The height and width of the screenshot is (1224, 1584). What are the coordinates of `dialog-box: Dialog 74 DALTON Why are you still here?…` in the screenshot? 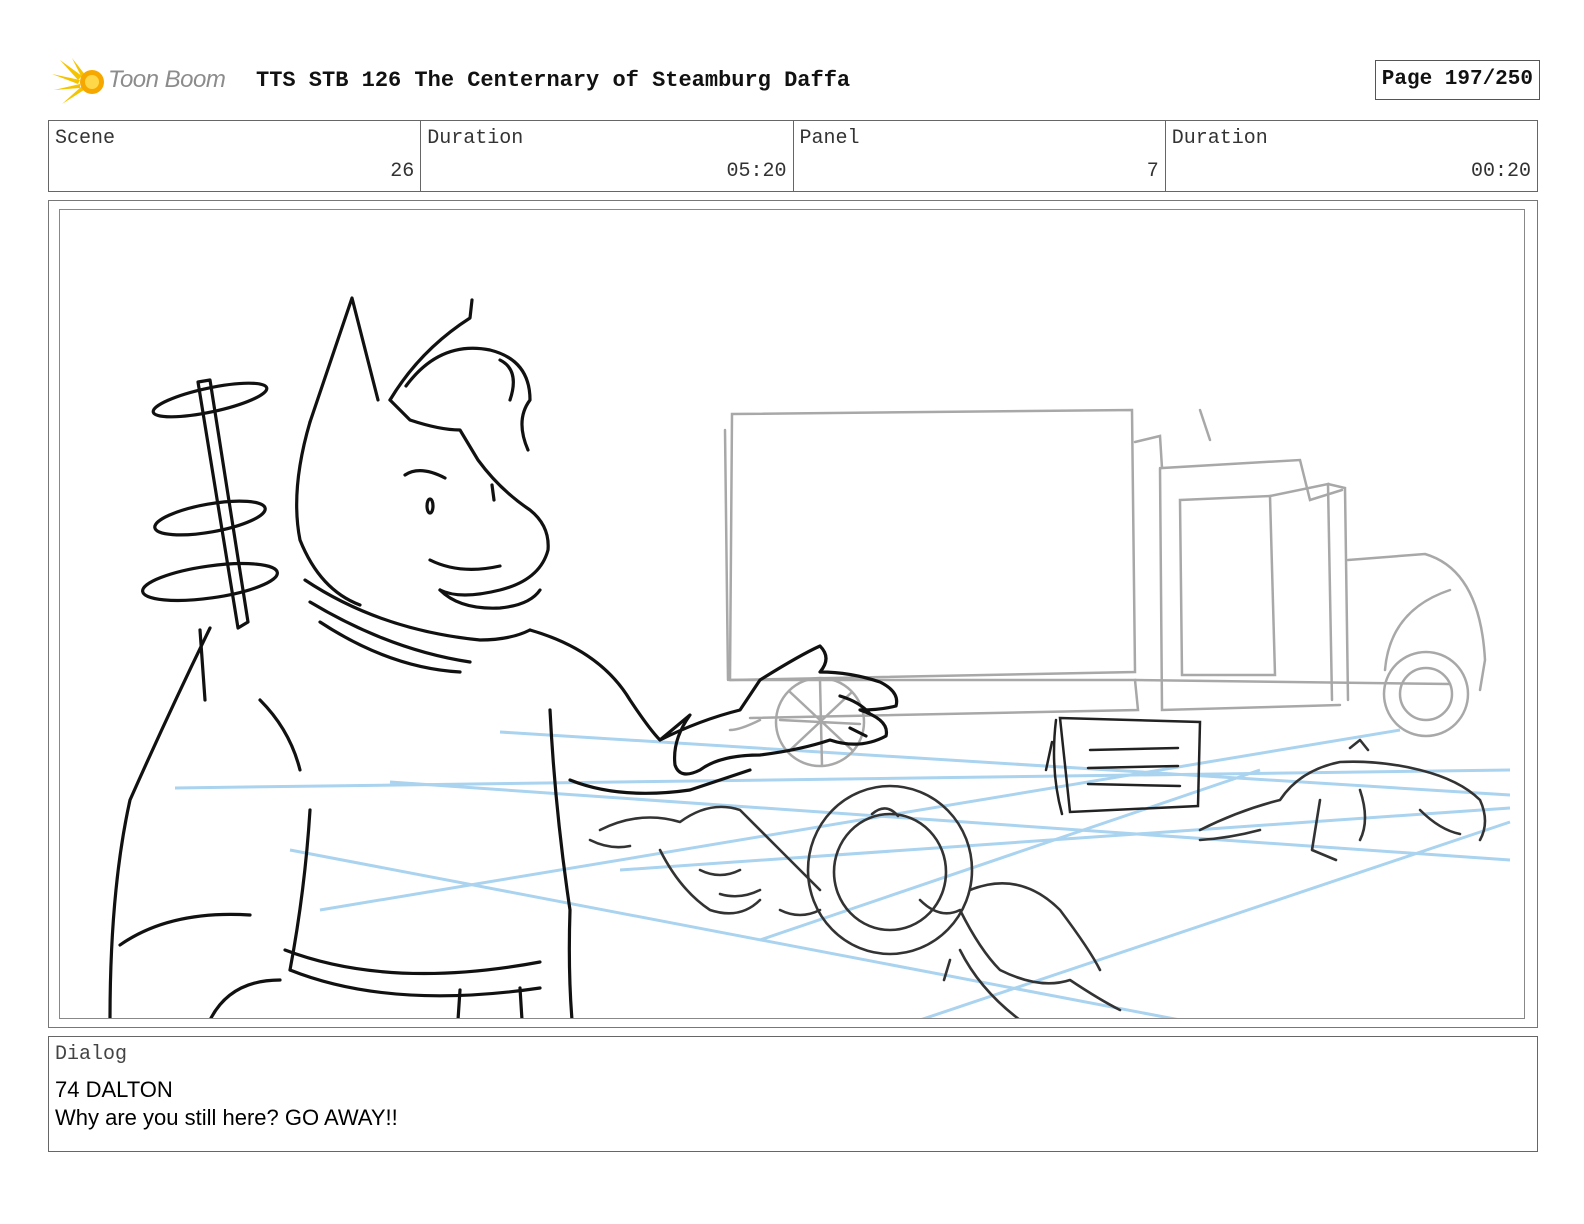 It's located at (793, 1094).